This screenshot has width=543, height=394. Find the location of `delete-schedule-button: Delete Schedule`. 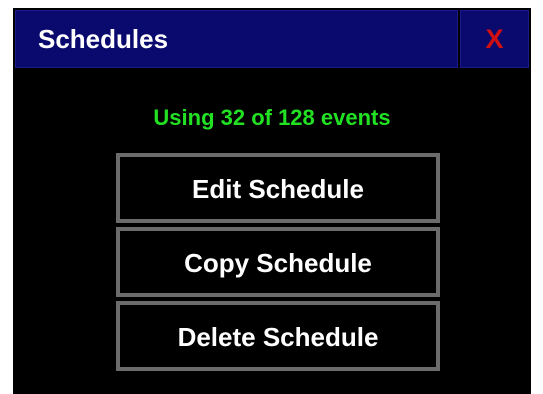

delete-schedule-button: Delete Schedule is located at coordinates (278, 336).